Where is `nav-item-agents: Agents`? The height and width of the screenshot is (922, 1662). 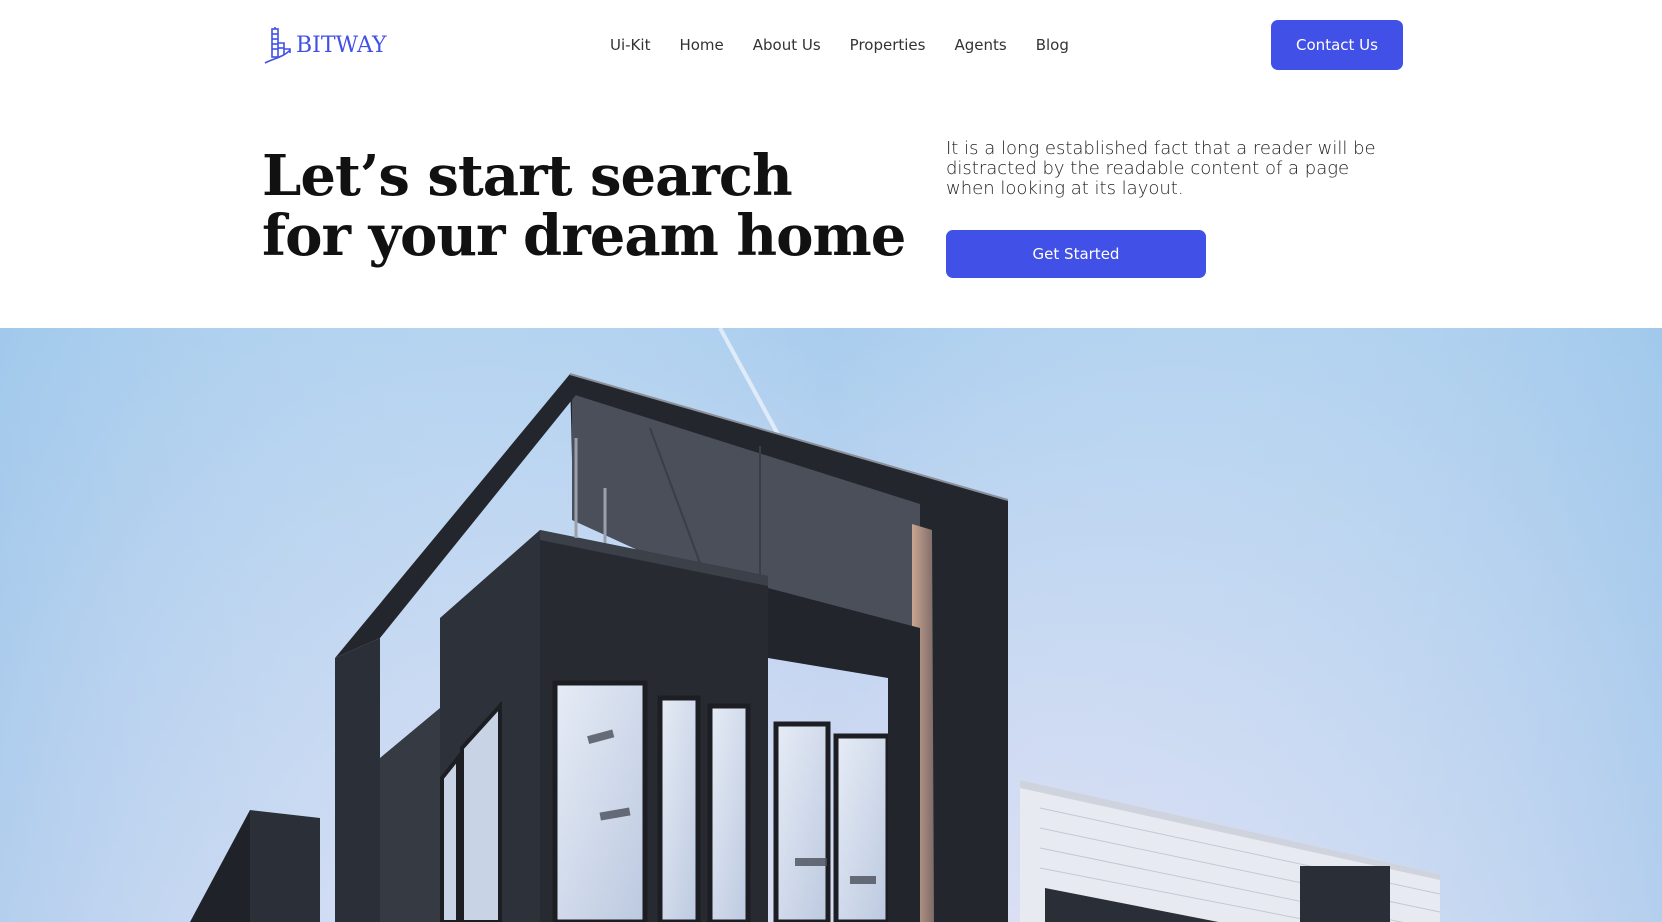 nav-item-agents: Agents is located at coordinates (980, 45).